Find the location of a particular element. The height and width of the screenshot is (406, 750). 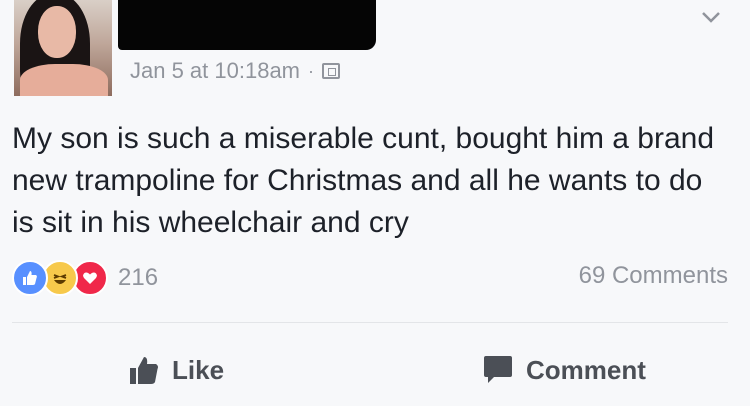

avatar-shoulder is located at coordinates (64, 80).